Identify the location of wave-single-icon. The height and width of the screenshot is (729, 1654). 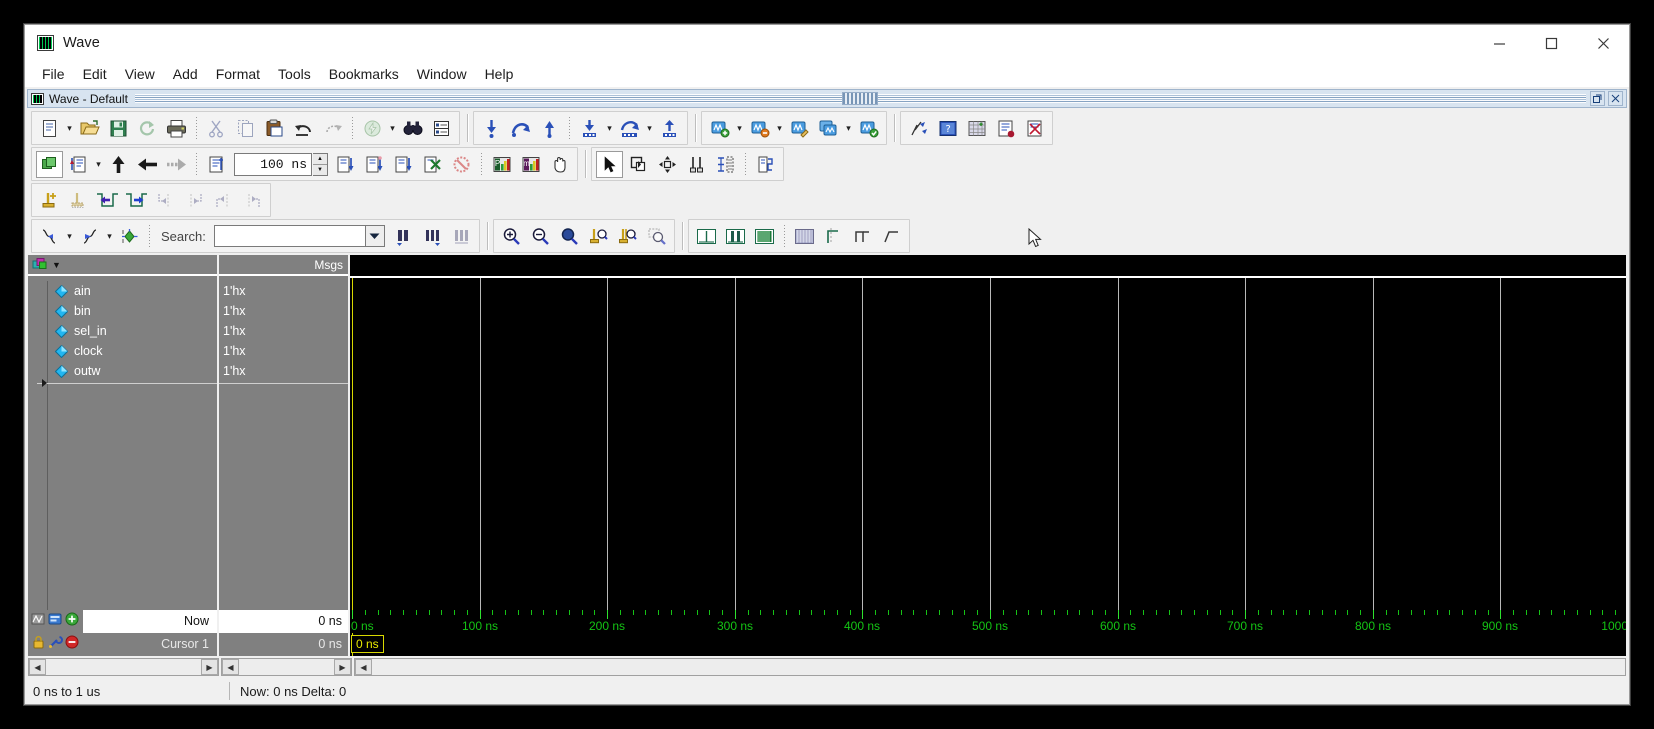
(706, 236).